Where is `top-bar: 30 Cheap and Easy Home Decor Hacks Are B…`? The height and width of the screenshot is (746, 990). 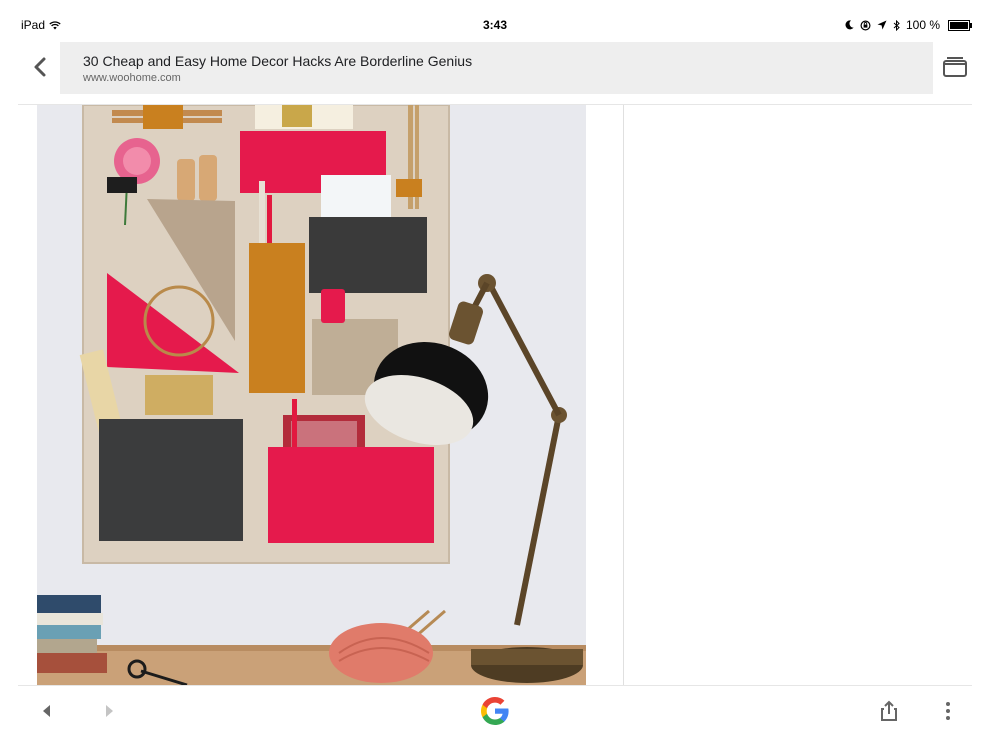 top-bar: 30 Cheap and Easy Home Decor Hacks Are B… is located at coordinates (495, 70).